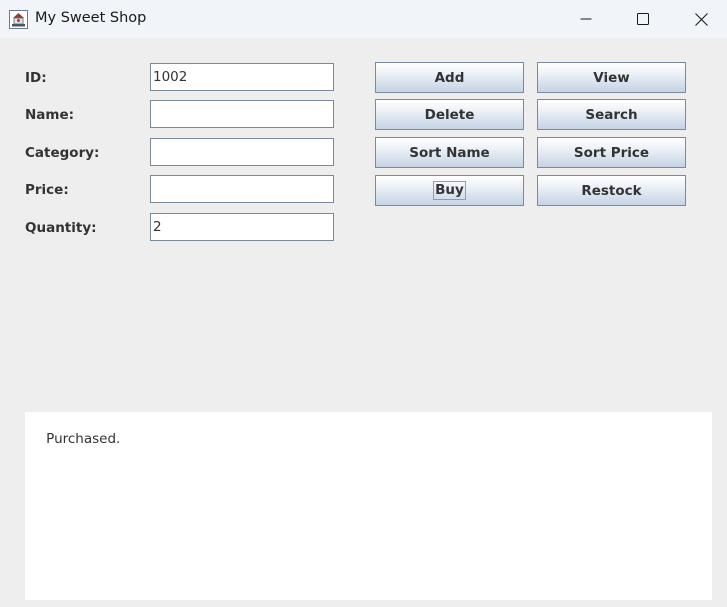 The width and height of the screenshot is (727, 607). What do you see at coordinates (91, 18) in the screenshot?
I see `window-title: My Sweet Shop` at bounding box center [91, 18].